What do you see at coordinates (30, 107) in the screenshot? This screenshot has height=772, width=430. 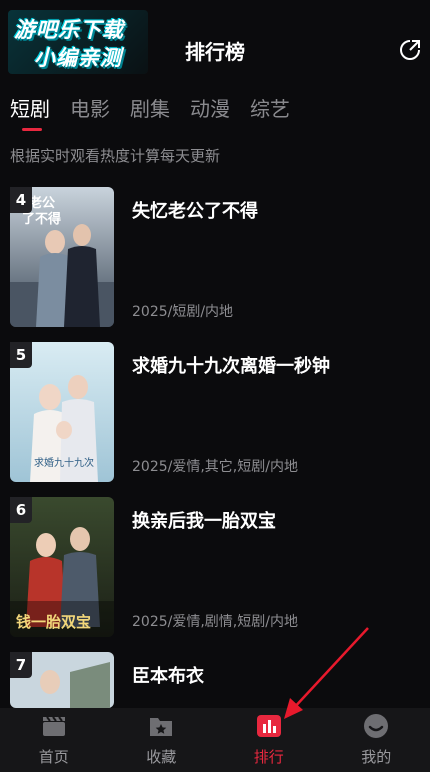 I see `tab-short-drama: 短剧` at bounding box center [30, 107].